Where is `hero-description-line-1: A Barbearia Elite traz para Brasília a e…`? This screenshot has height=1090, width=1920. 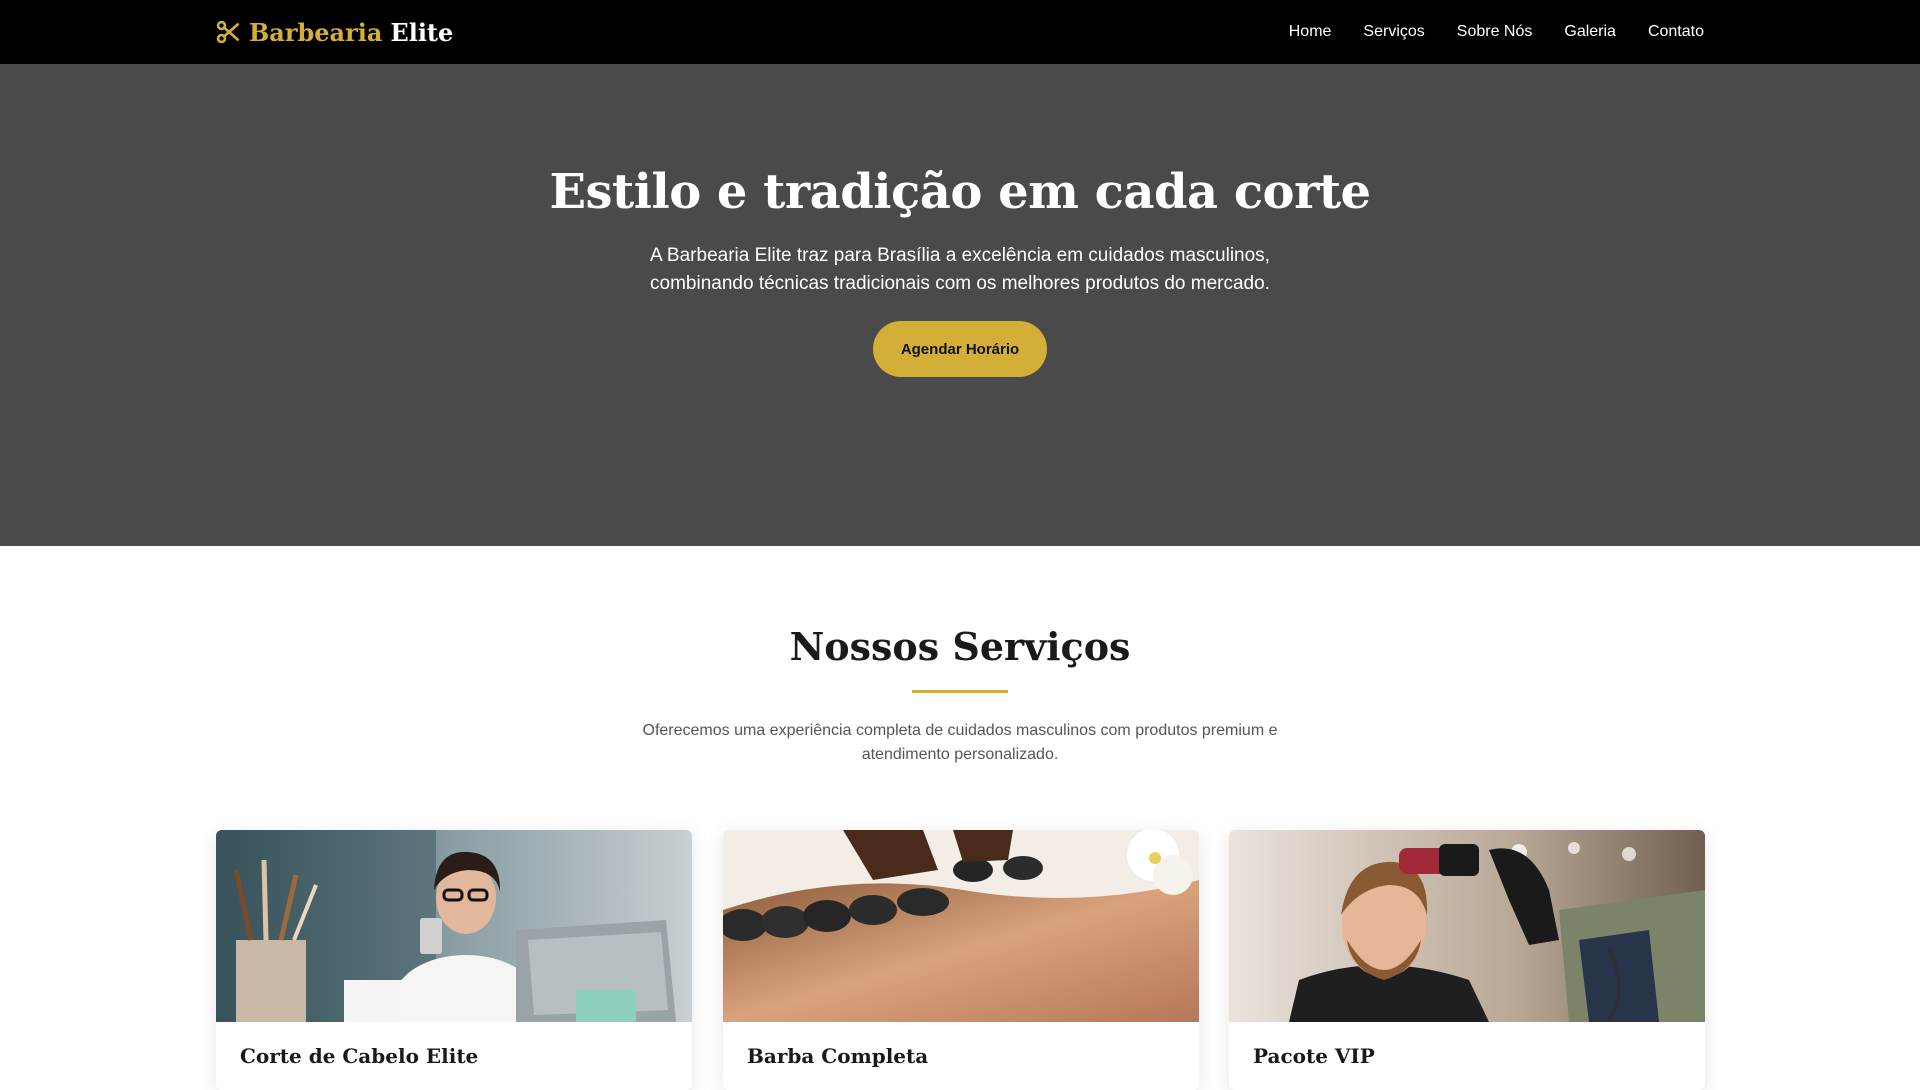
hero-description-line-1: A Barbearia Elite traz para Brasília a e… is located at coordinates (960, 255).